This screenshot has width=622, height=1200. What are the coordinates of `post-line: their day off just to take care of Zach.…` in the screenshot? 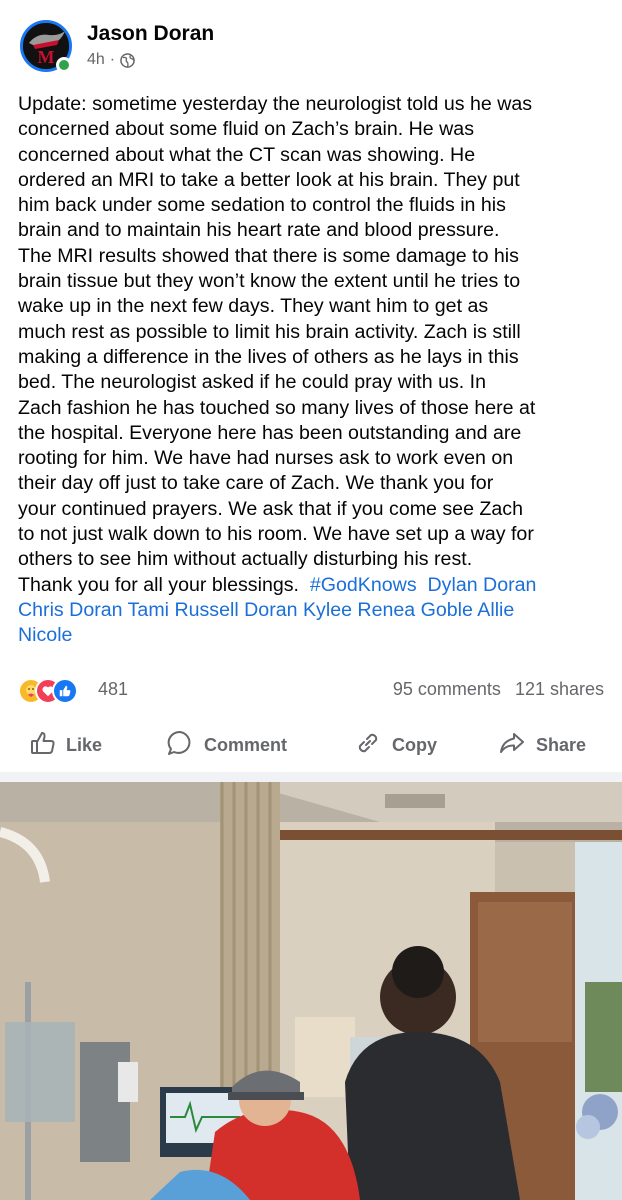 It's located at (256, 483).